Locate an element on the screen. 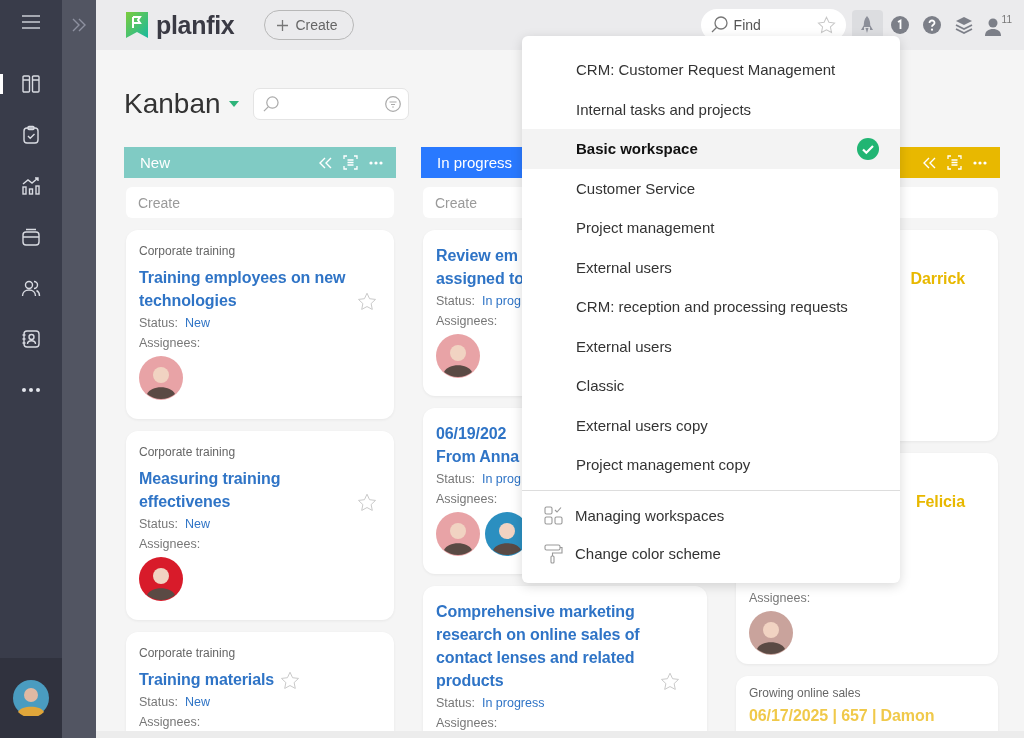 The width and height of the screenshot is (1024, 738). column-title: In progress is located at coordinates (475, 162).